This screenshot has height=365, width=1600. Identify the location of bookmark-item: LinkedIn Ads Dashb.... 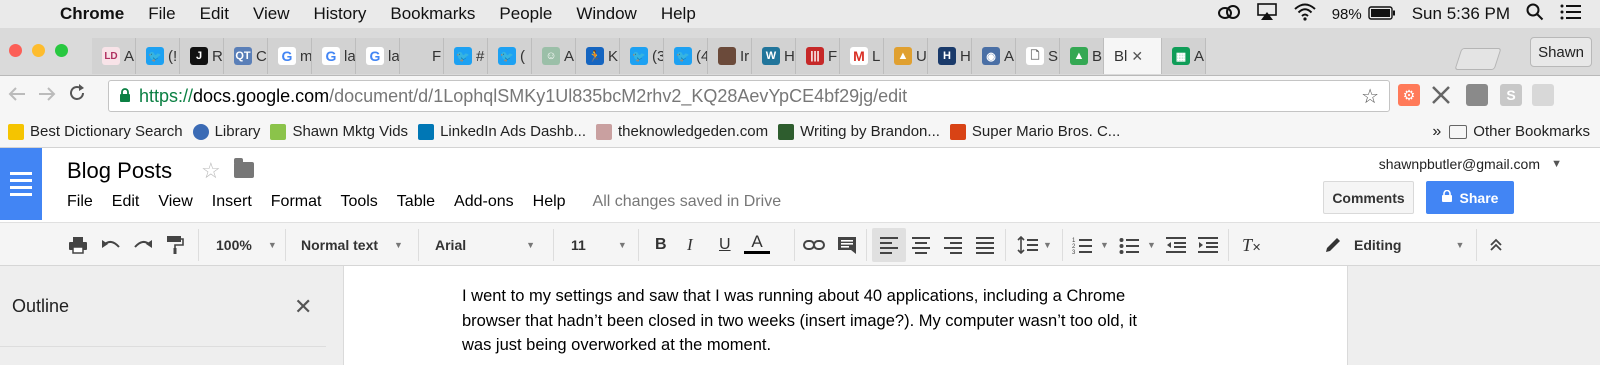
(502, 131).